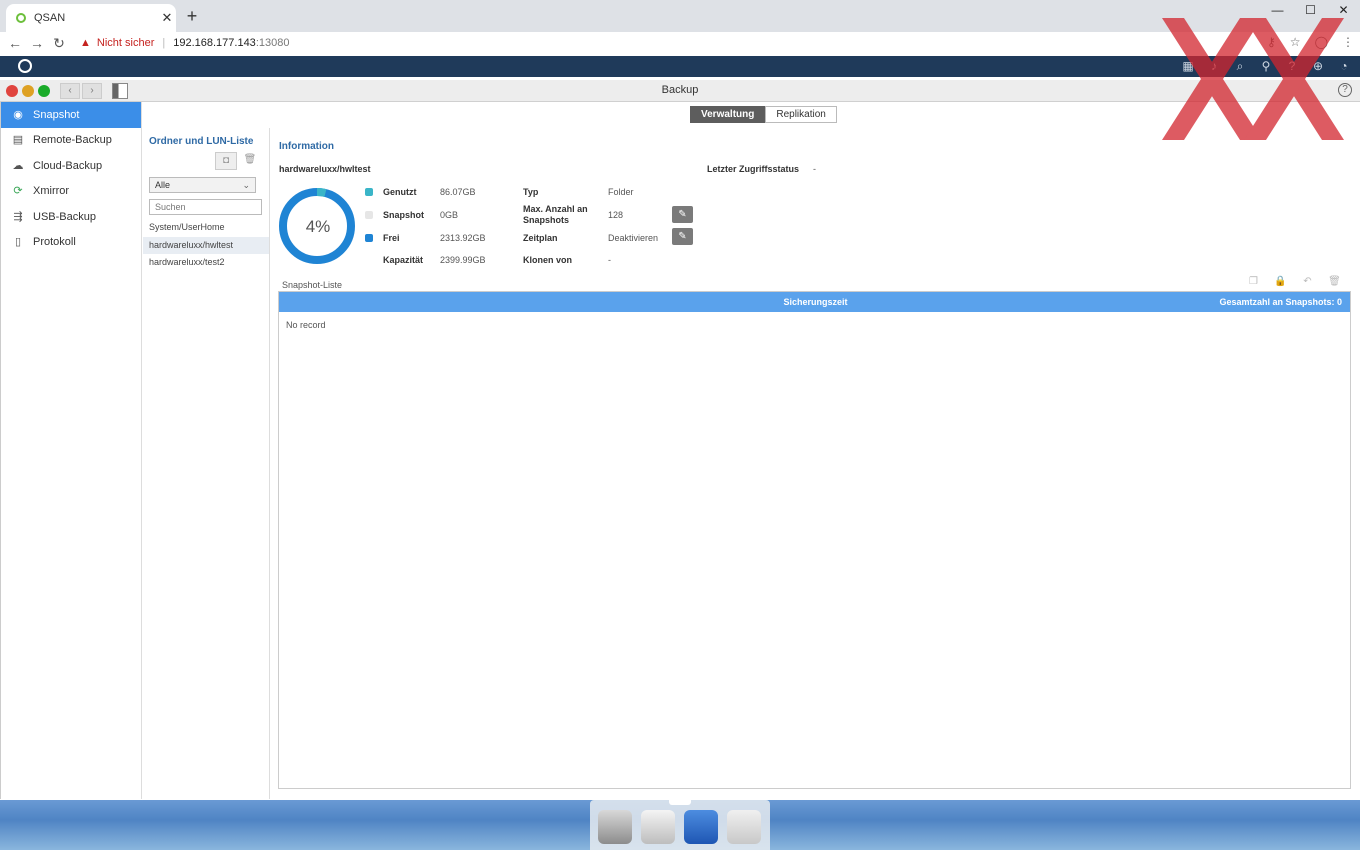 This screenshot has width=1360, height=850. I want to click on search-icon: ⌕, so click(1240, 66).